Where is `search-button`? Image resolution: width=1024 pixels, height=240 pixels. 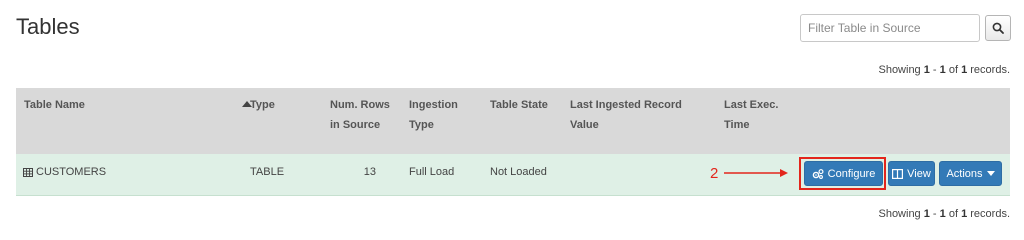
search-button is located at coordinates (998, 28).